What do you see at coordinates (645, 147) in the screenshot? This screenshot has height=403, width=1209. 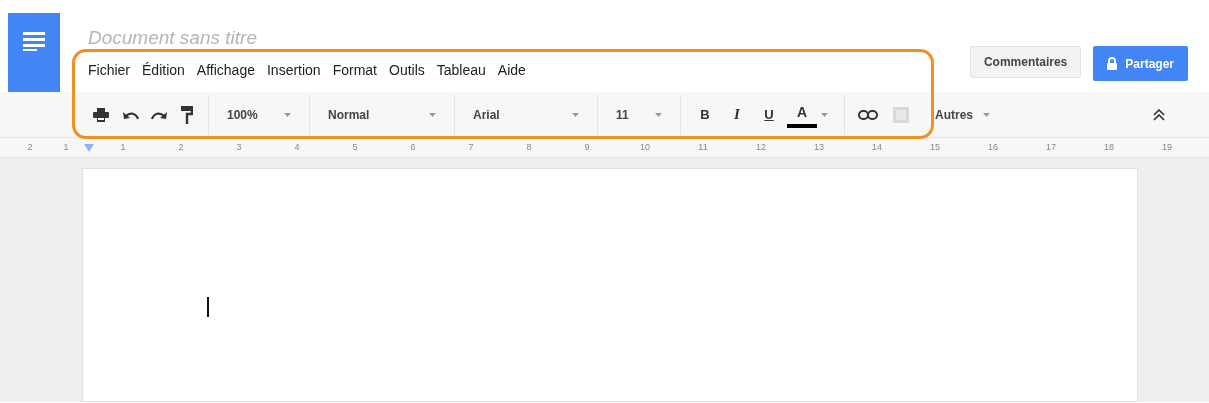 I see `ruler-label: 10` at bounding box center [645, 147].